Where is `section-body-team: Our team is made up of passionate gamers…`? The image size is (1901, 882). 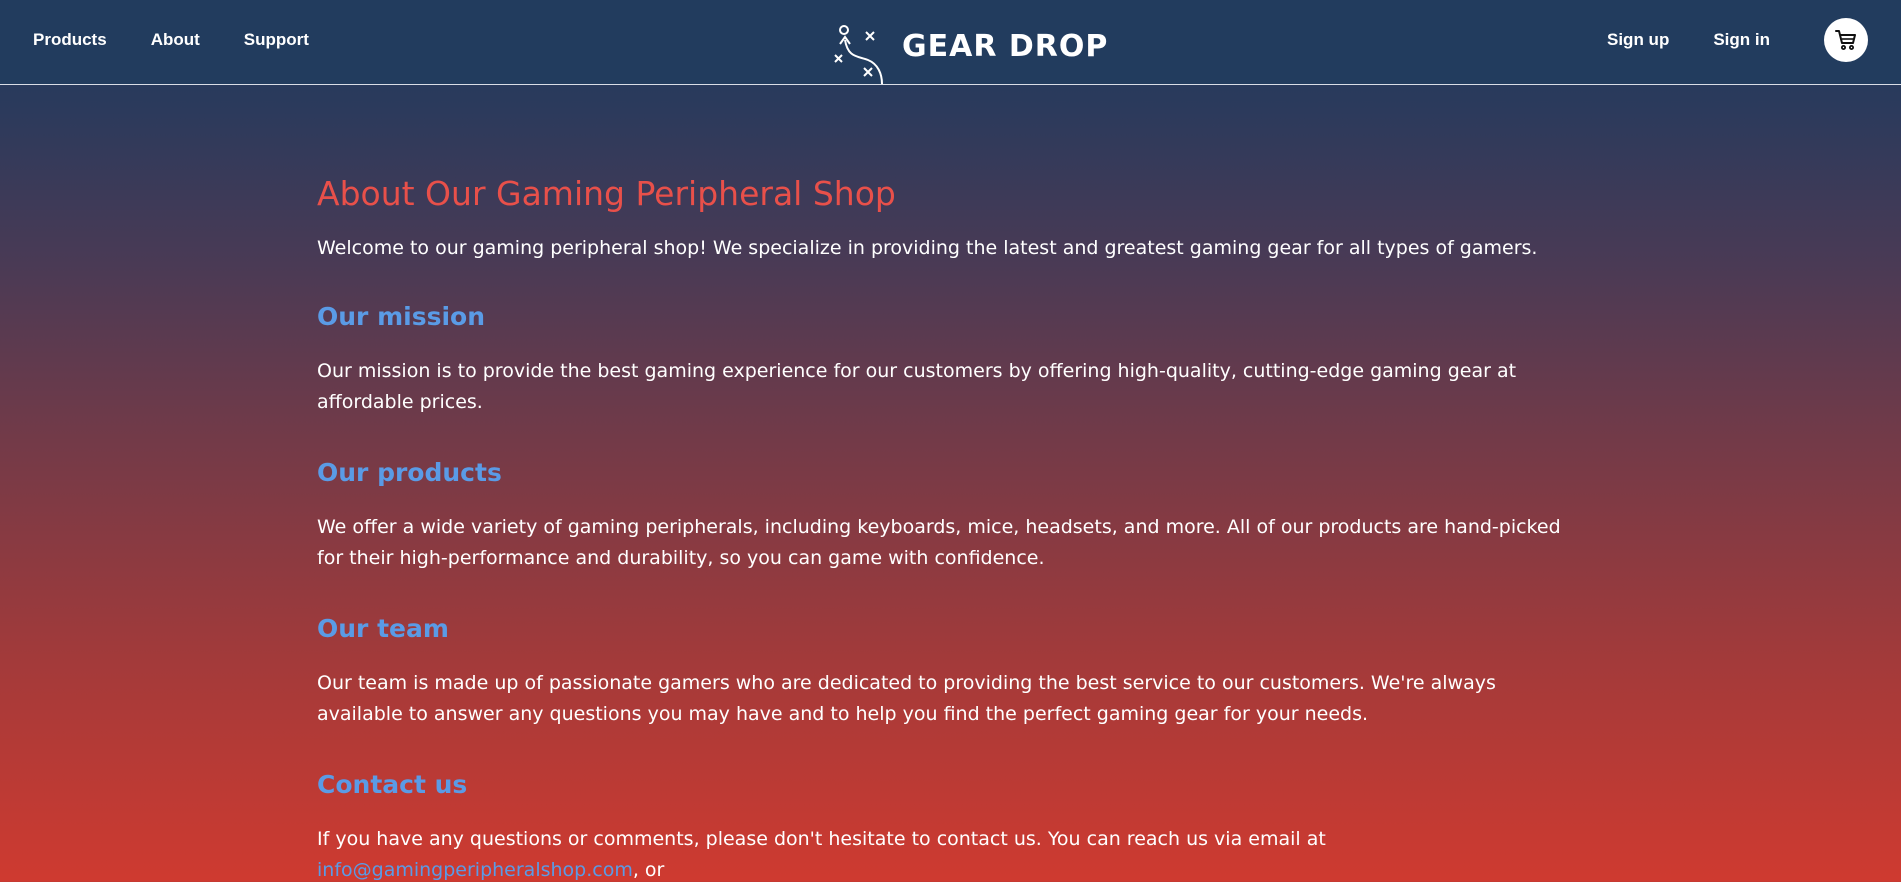 section-body-team: Our team is made up of passionate gamers… is located at coordinates (906, 698).